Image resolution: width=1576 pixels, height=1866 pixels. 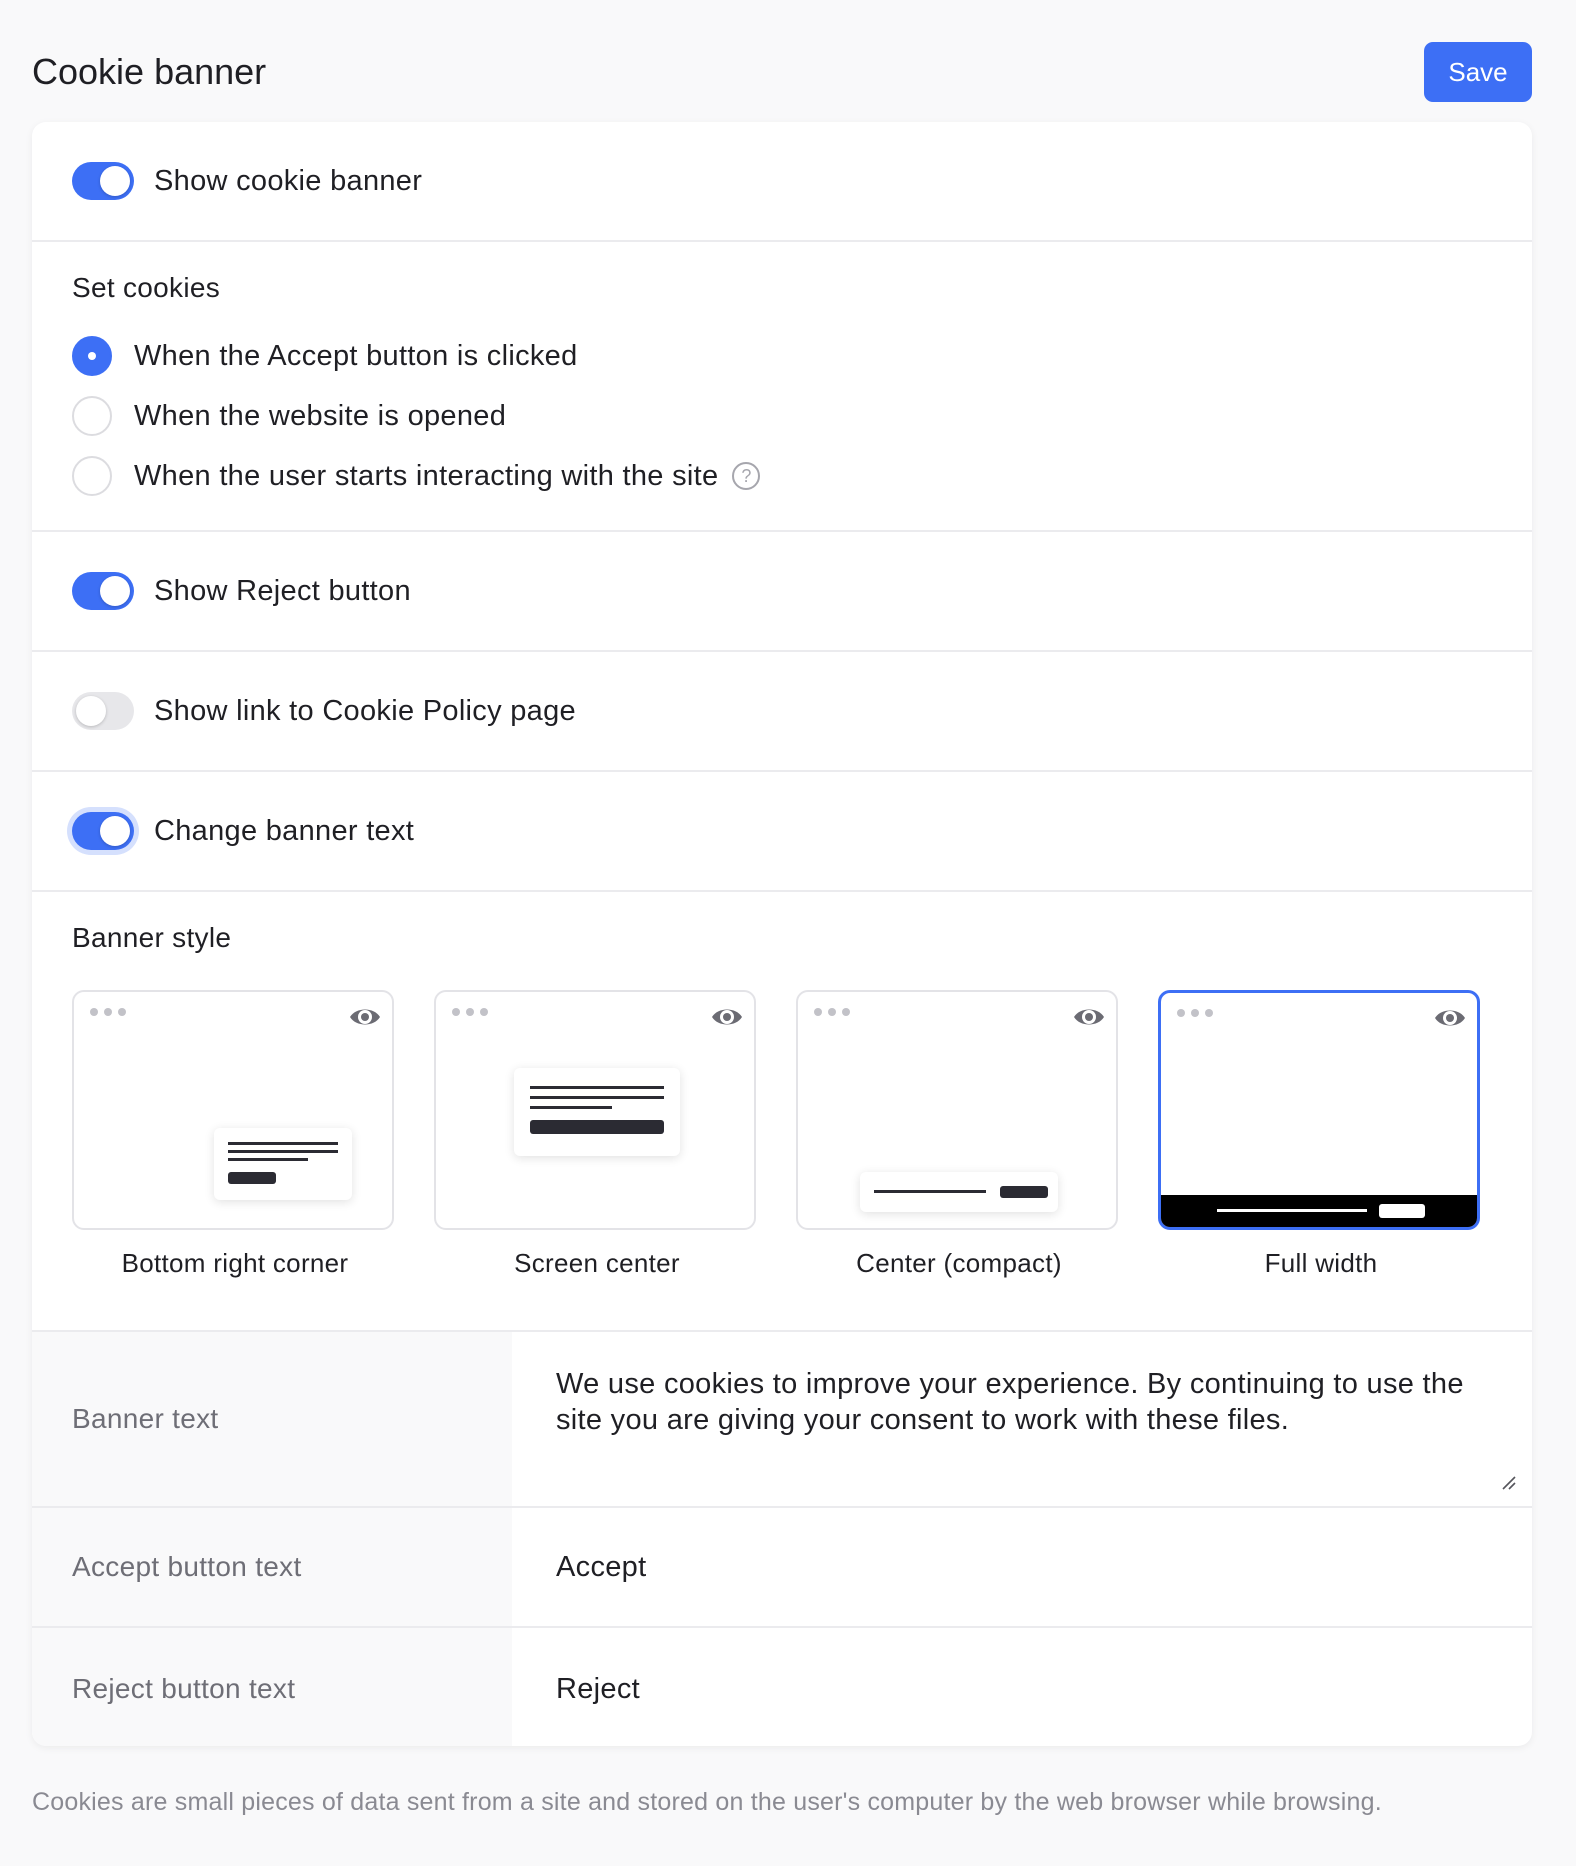 What do you see at coordinates (782, 712) in the screenshot?
I see `show-policy-link-row: Show link to Cookie Policy page` at bounding box center [782, 712].